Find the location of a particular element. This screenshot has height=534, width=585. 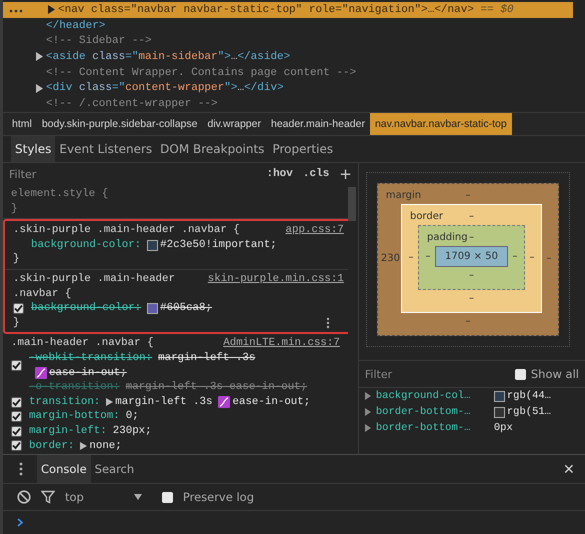

drawer-tab: Search is located at coordinates (114, 469).